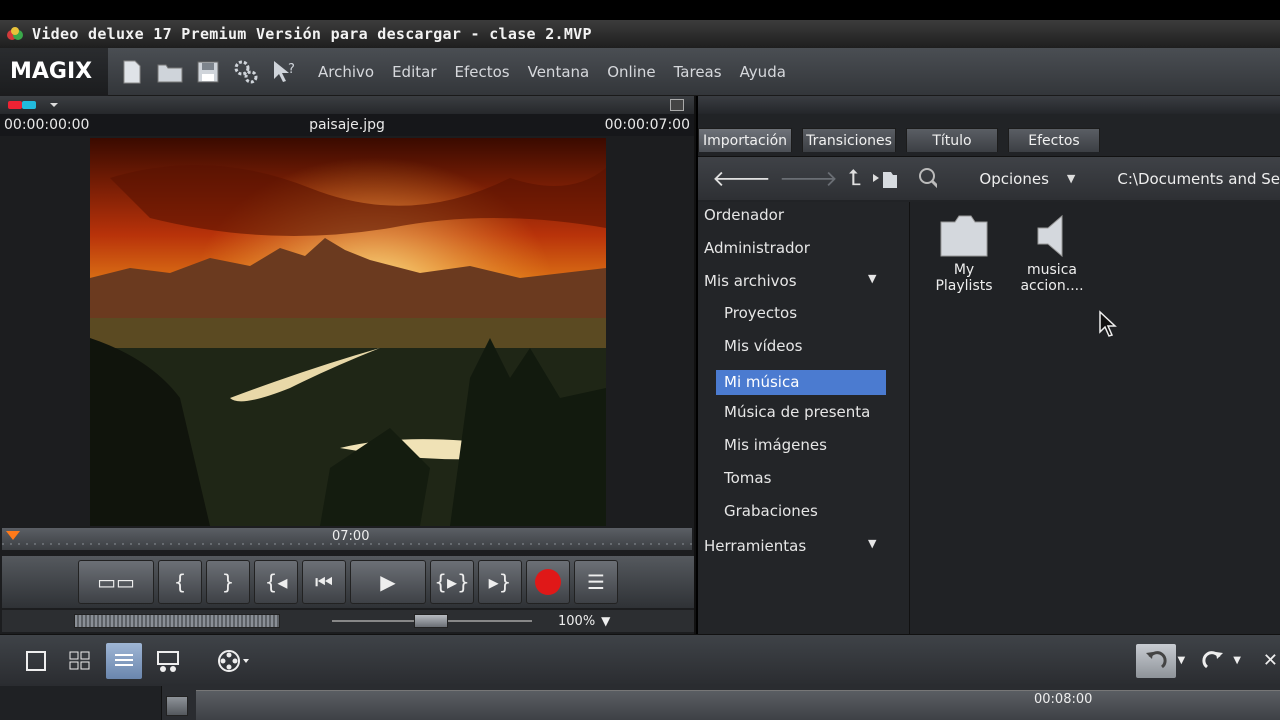 Image resolution: width=1280 pixels, height=720 pixels. I want to click on mis-archivos-expand-icon: ▼, so click(872, 278).